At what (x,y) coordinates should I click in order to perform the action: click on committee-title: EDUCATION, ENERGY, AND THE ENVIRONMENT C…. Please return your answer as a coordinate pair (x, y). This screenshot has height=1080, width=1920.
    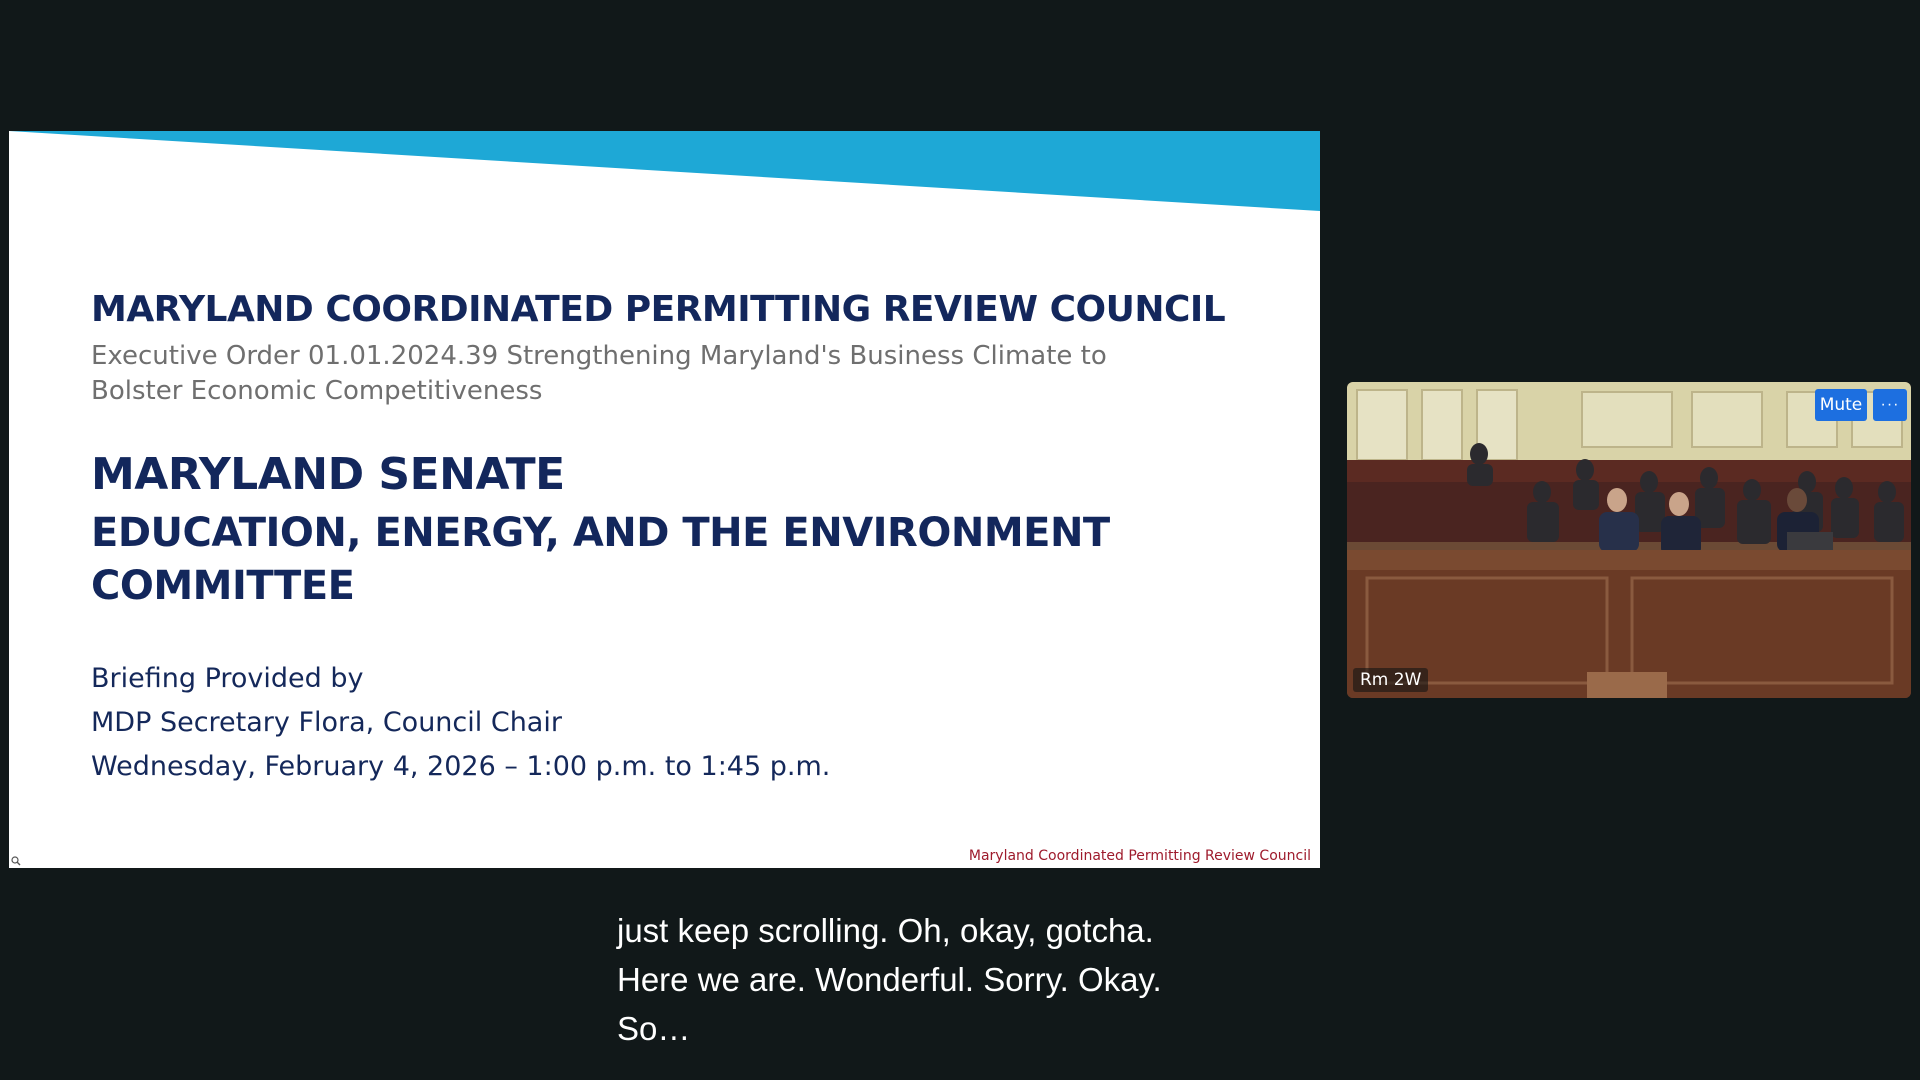
    Looking at the image, I should click on (641, 560).